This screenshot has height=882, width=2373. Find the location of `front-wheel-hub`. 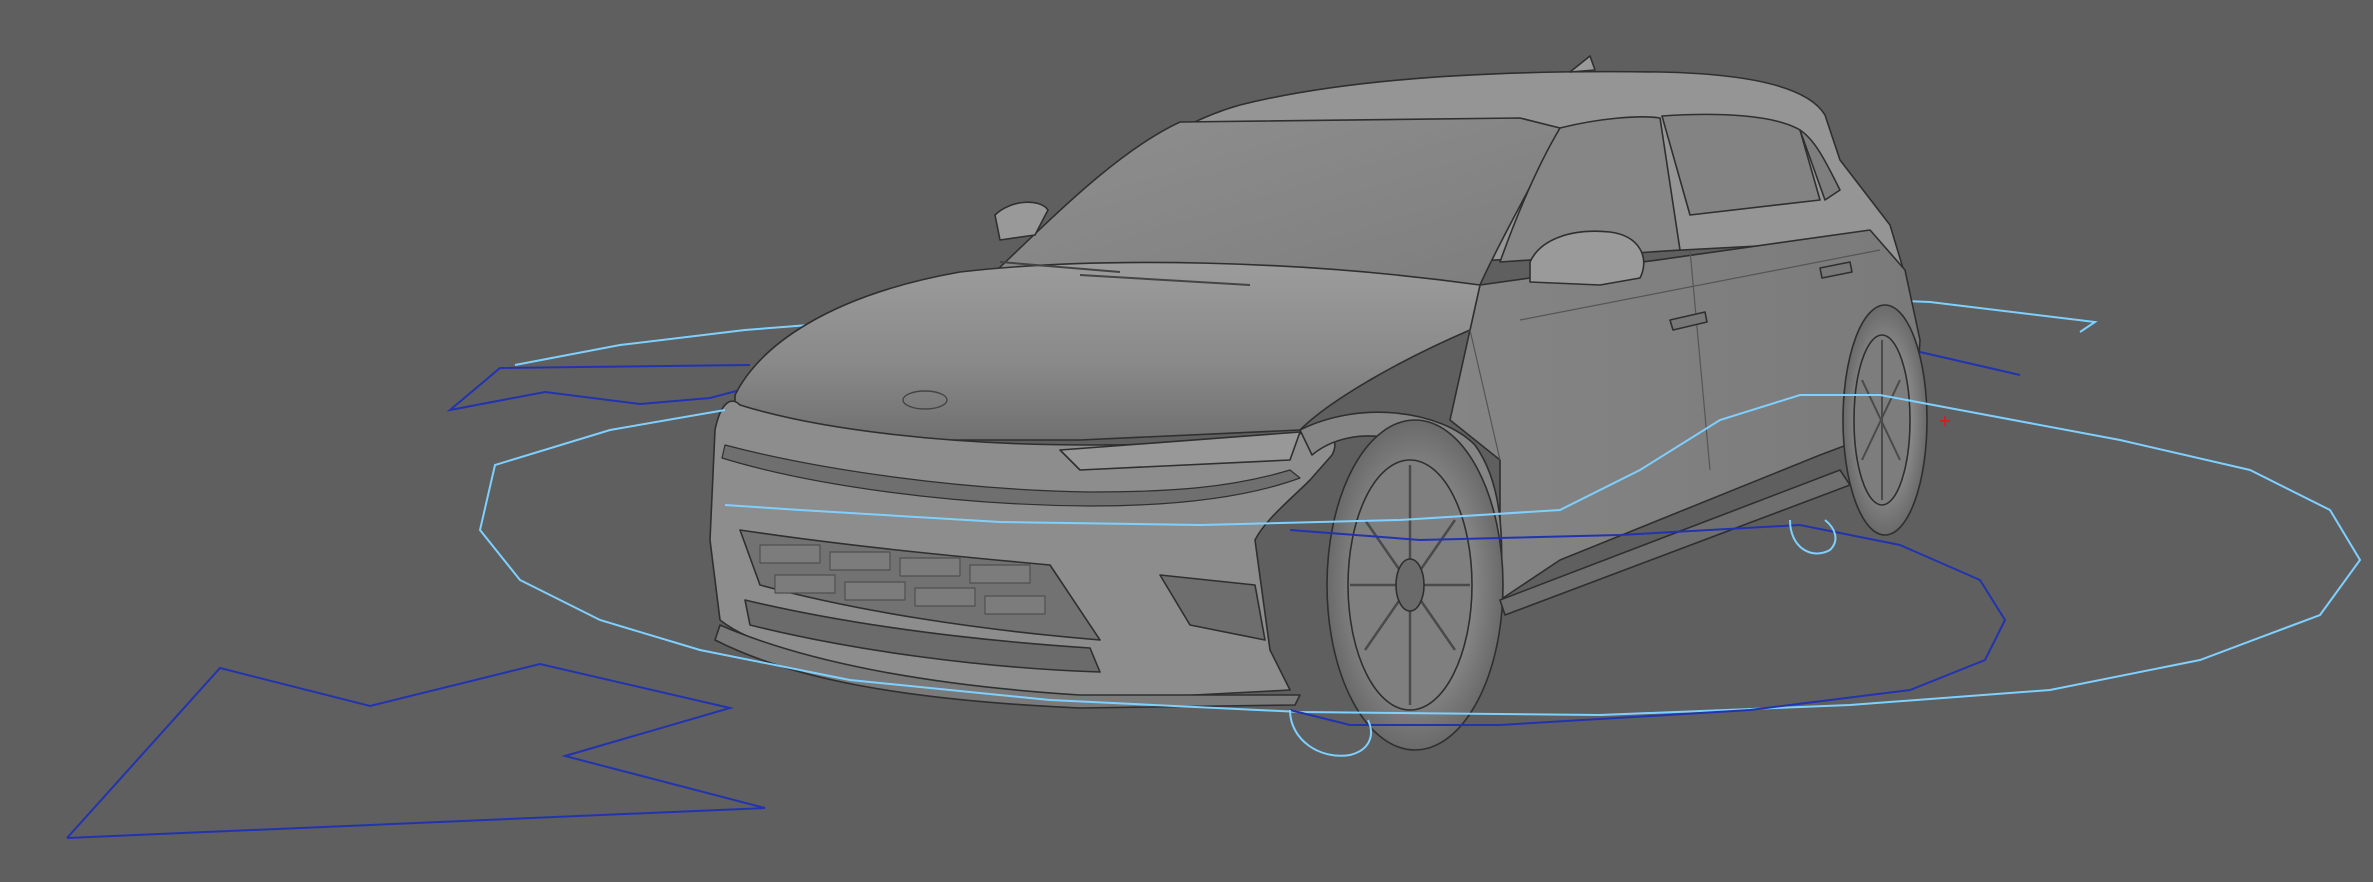

front-wheel-hub is located at coordinates (1410, 585).